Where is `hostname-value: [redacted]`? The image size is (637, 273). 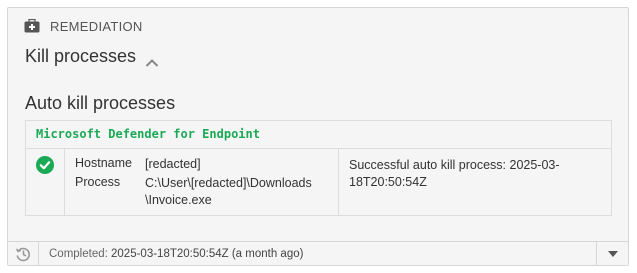
hostname-value: [redacted] is located at coordinates (173, 164).